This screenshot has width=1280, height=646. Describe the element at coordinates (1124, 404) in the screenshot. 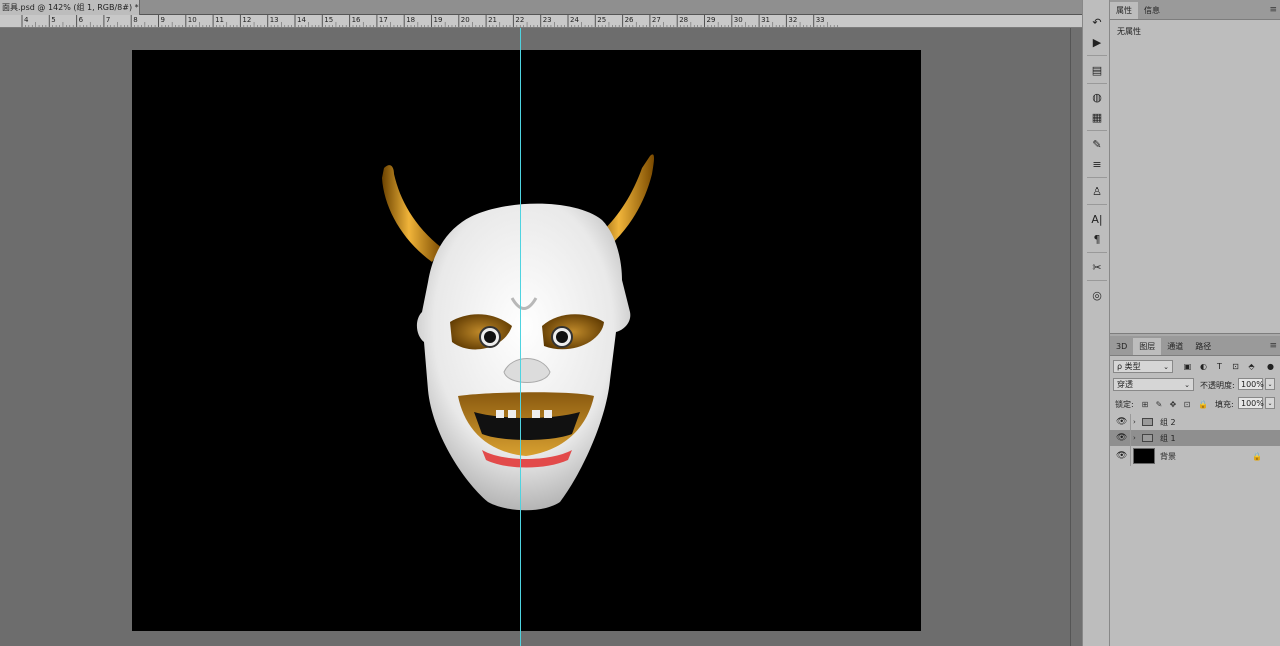

I see `lock-label: 锁定:` at that location.